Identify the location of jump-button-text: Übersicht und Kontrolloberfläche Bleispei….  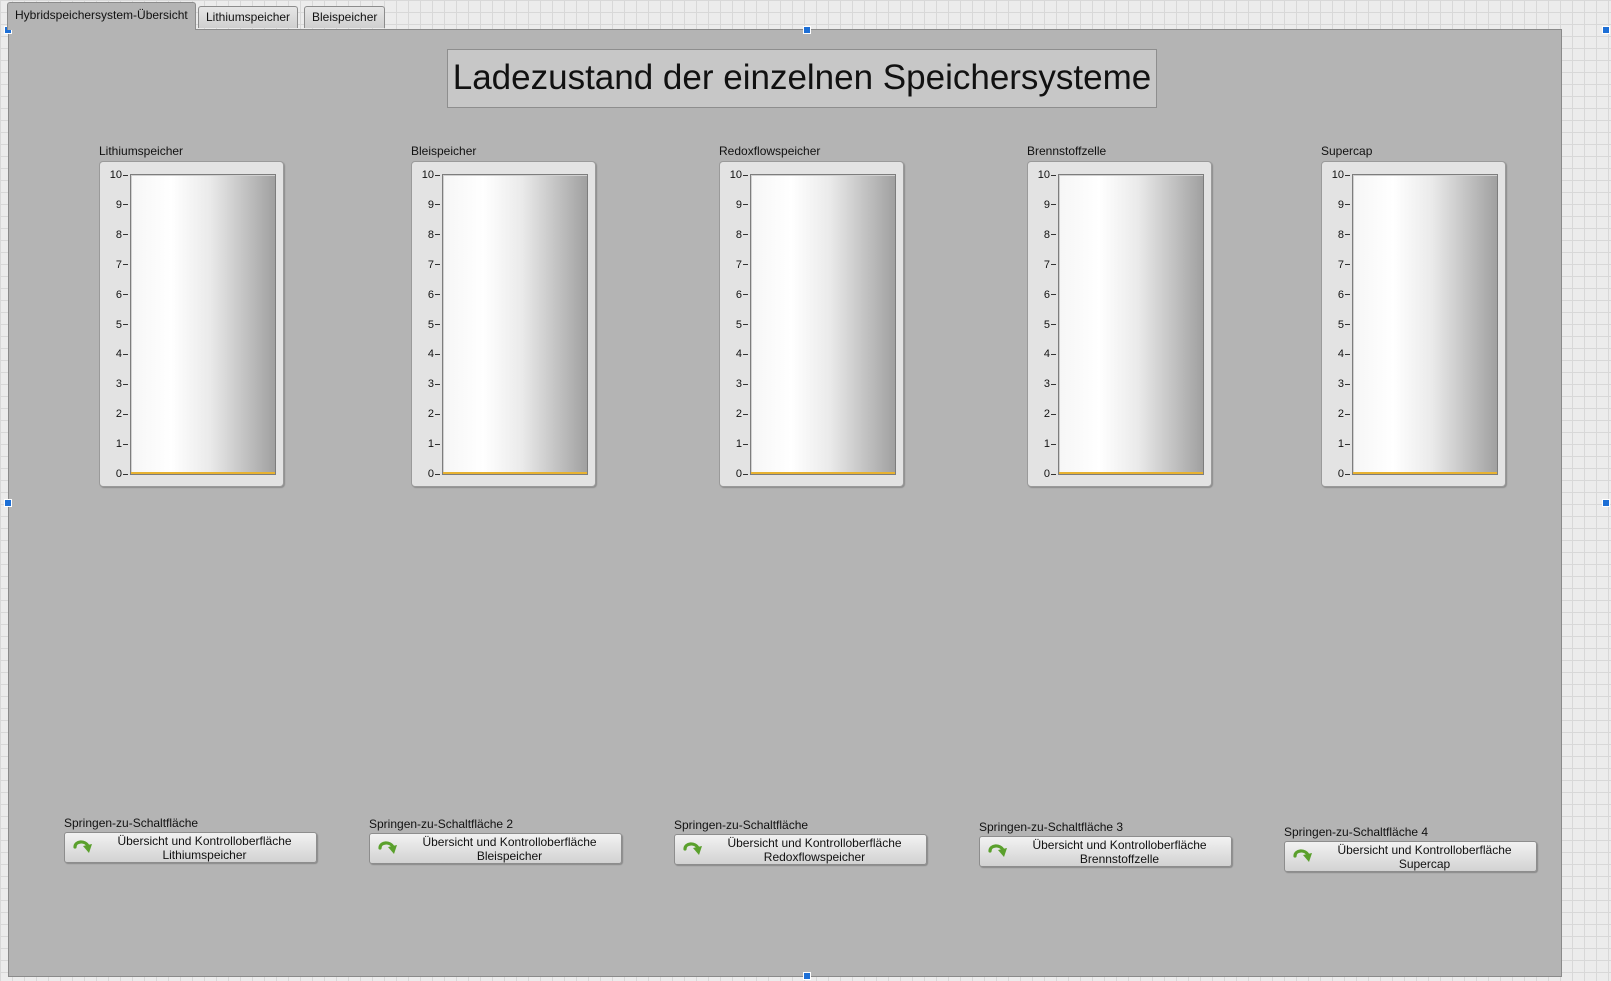
(509, 849).